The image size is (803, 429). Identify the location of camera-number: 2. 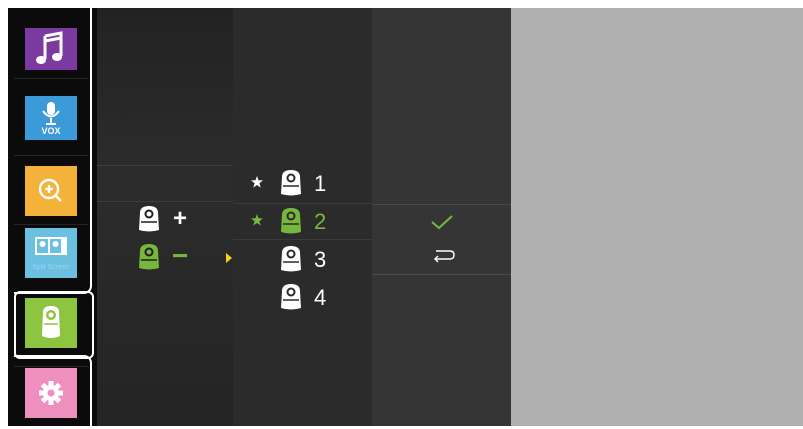
(320, 221).